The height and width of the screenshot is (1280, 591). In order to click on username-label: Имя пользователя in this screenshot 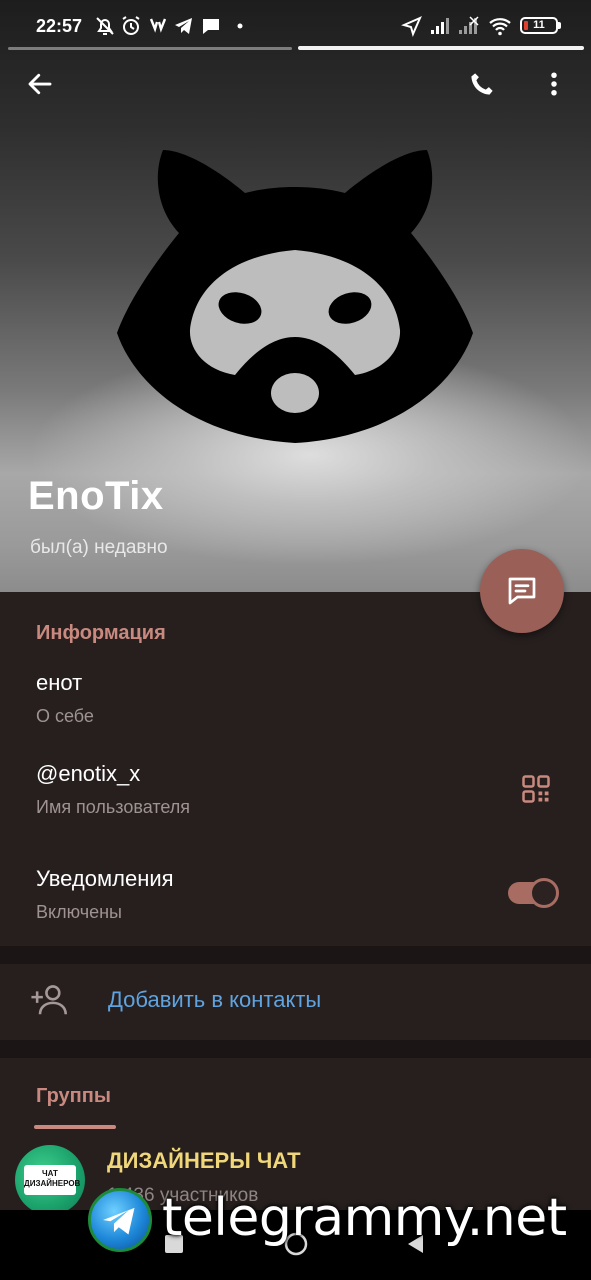, I will do `click(113, 807)`.